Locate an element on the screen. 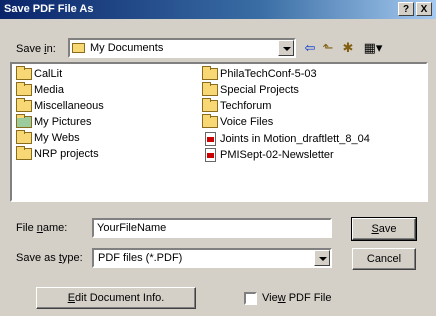 The height and width of the screenshot is (316, 436). list-item: My Webs is located at coordinates (48, 138).